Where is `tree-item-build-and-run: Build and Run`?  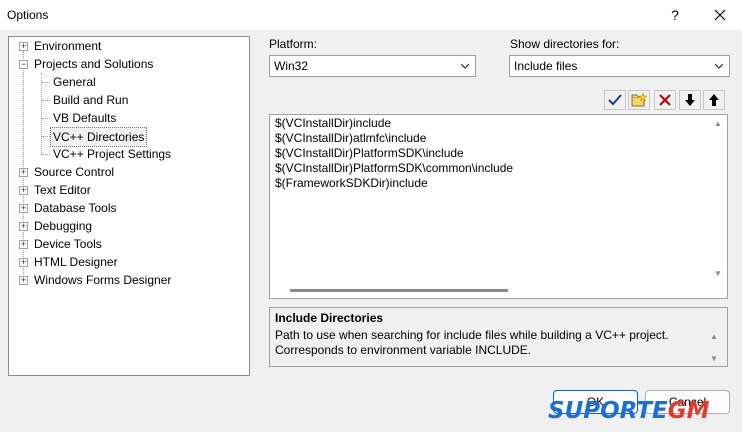
tree-item-build-and-run: Build and Run is located at coordinates (129, 100).